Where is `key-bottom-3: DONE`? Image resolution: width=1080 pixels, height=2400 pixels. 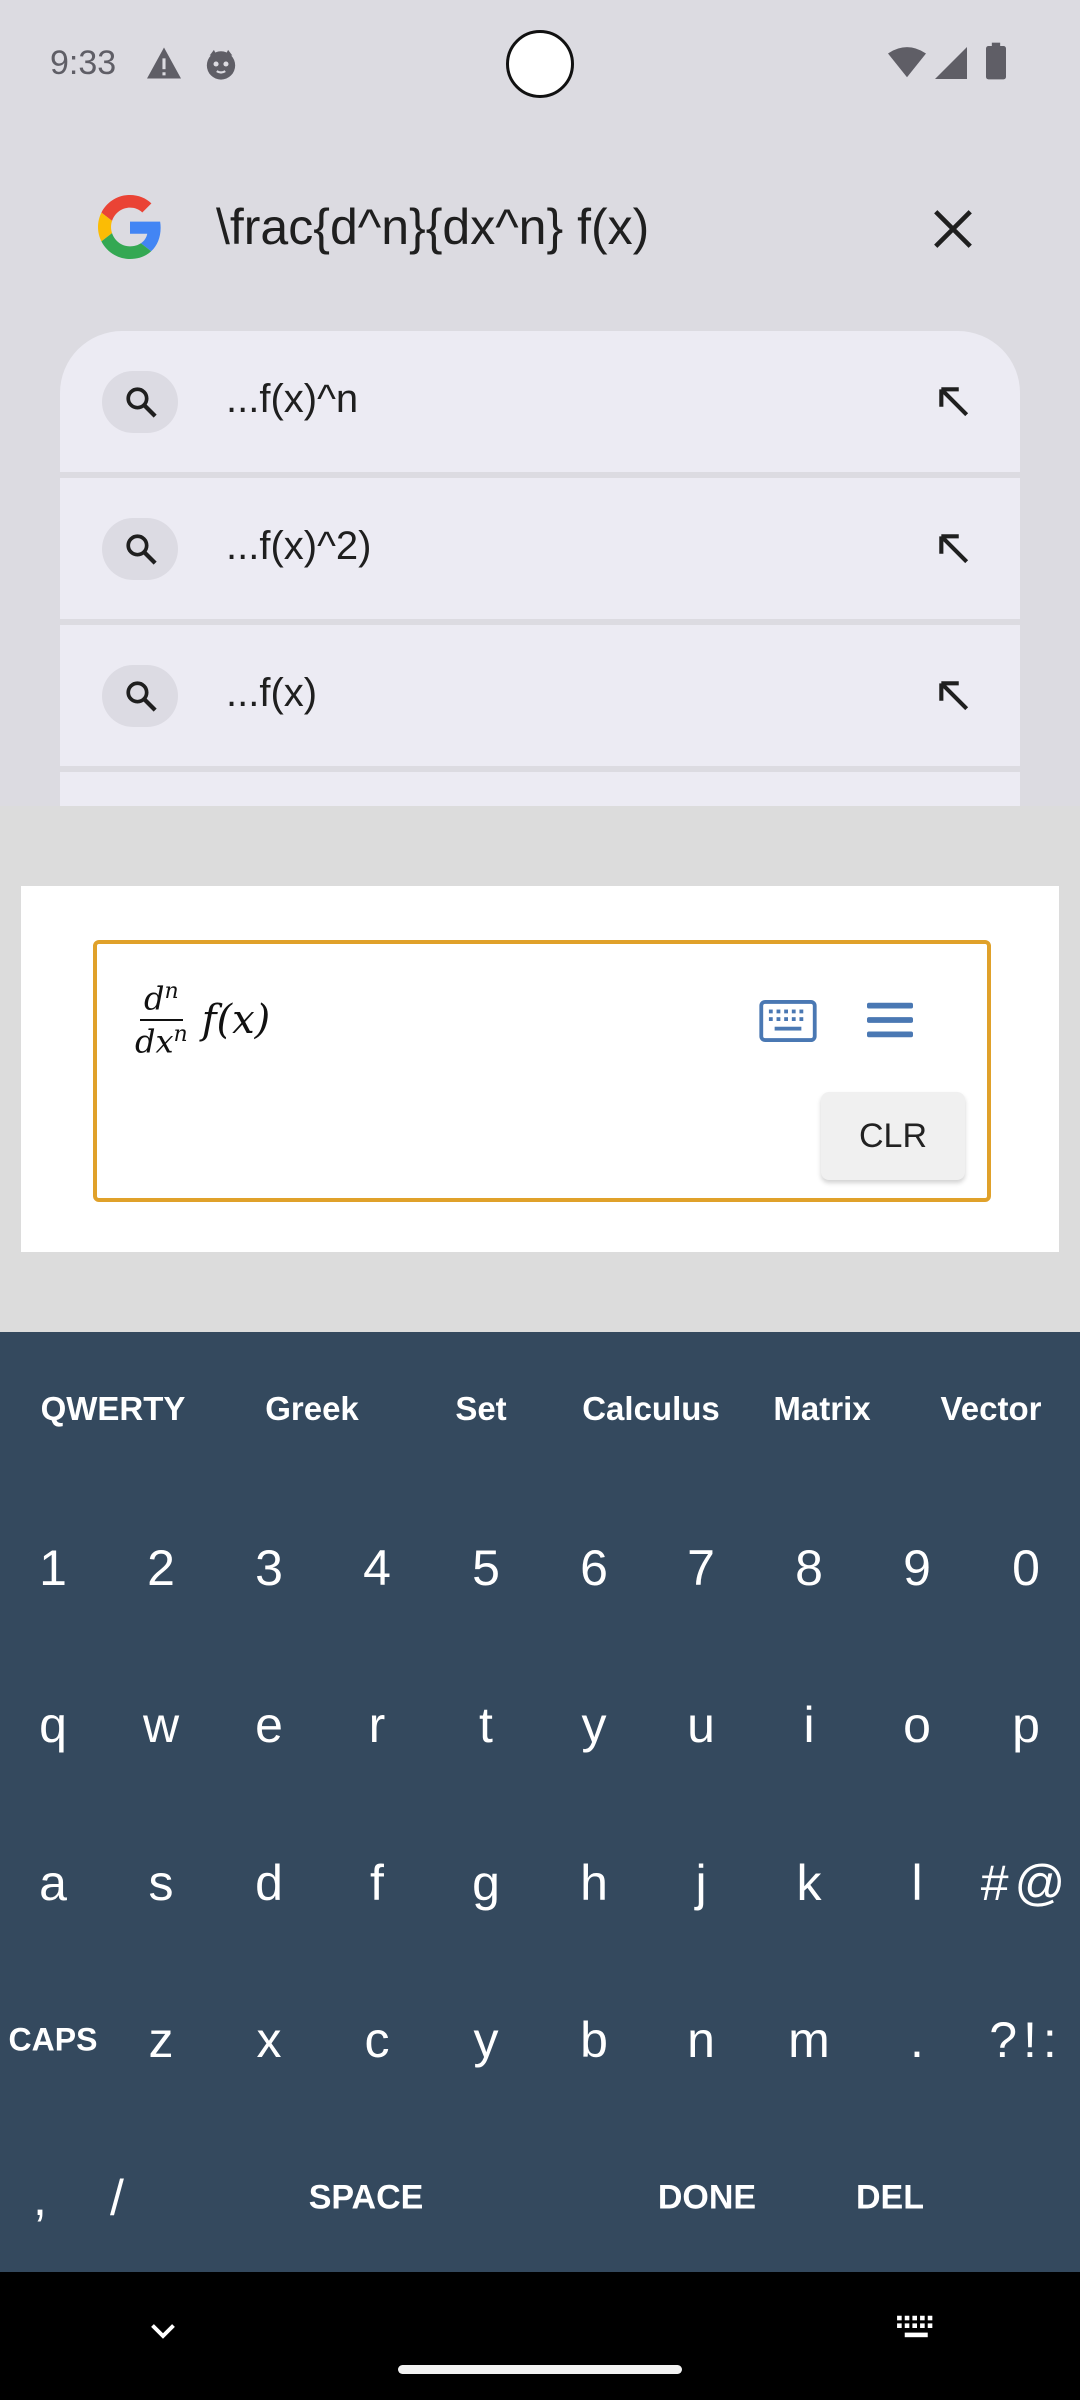
key-bottom-3: DONE is located at coordinates (707, 2198).